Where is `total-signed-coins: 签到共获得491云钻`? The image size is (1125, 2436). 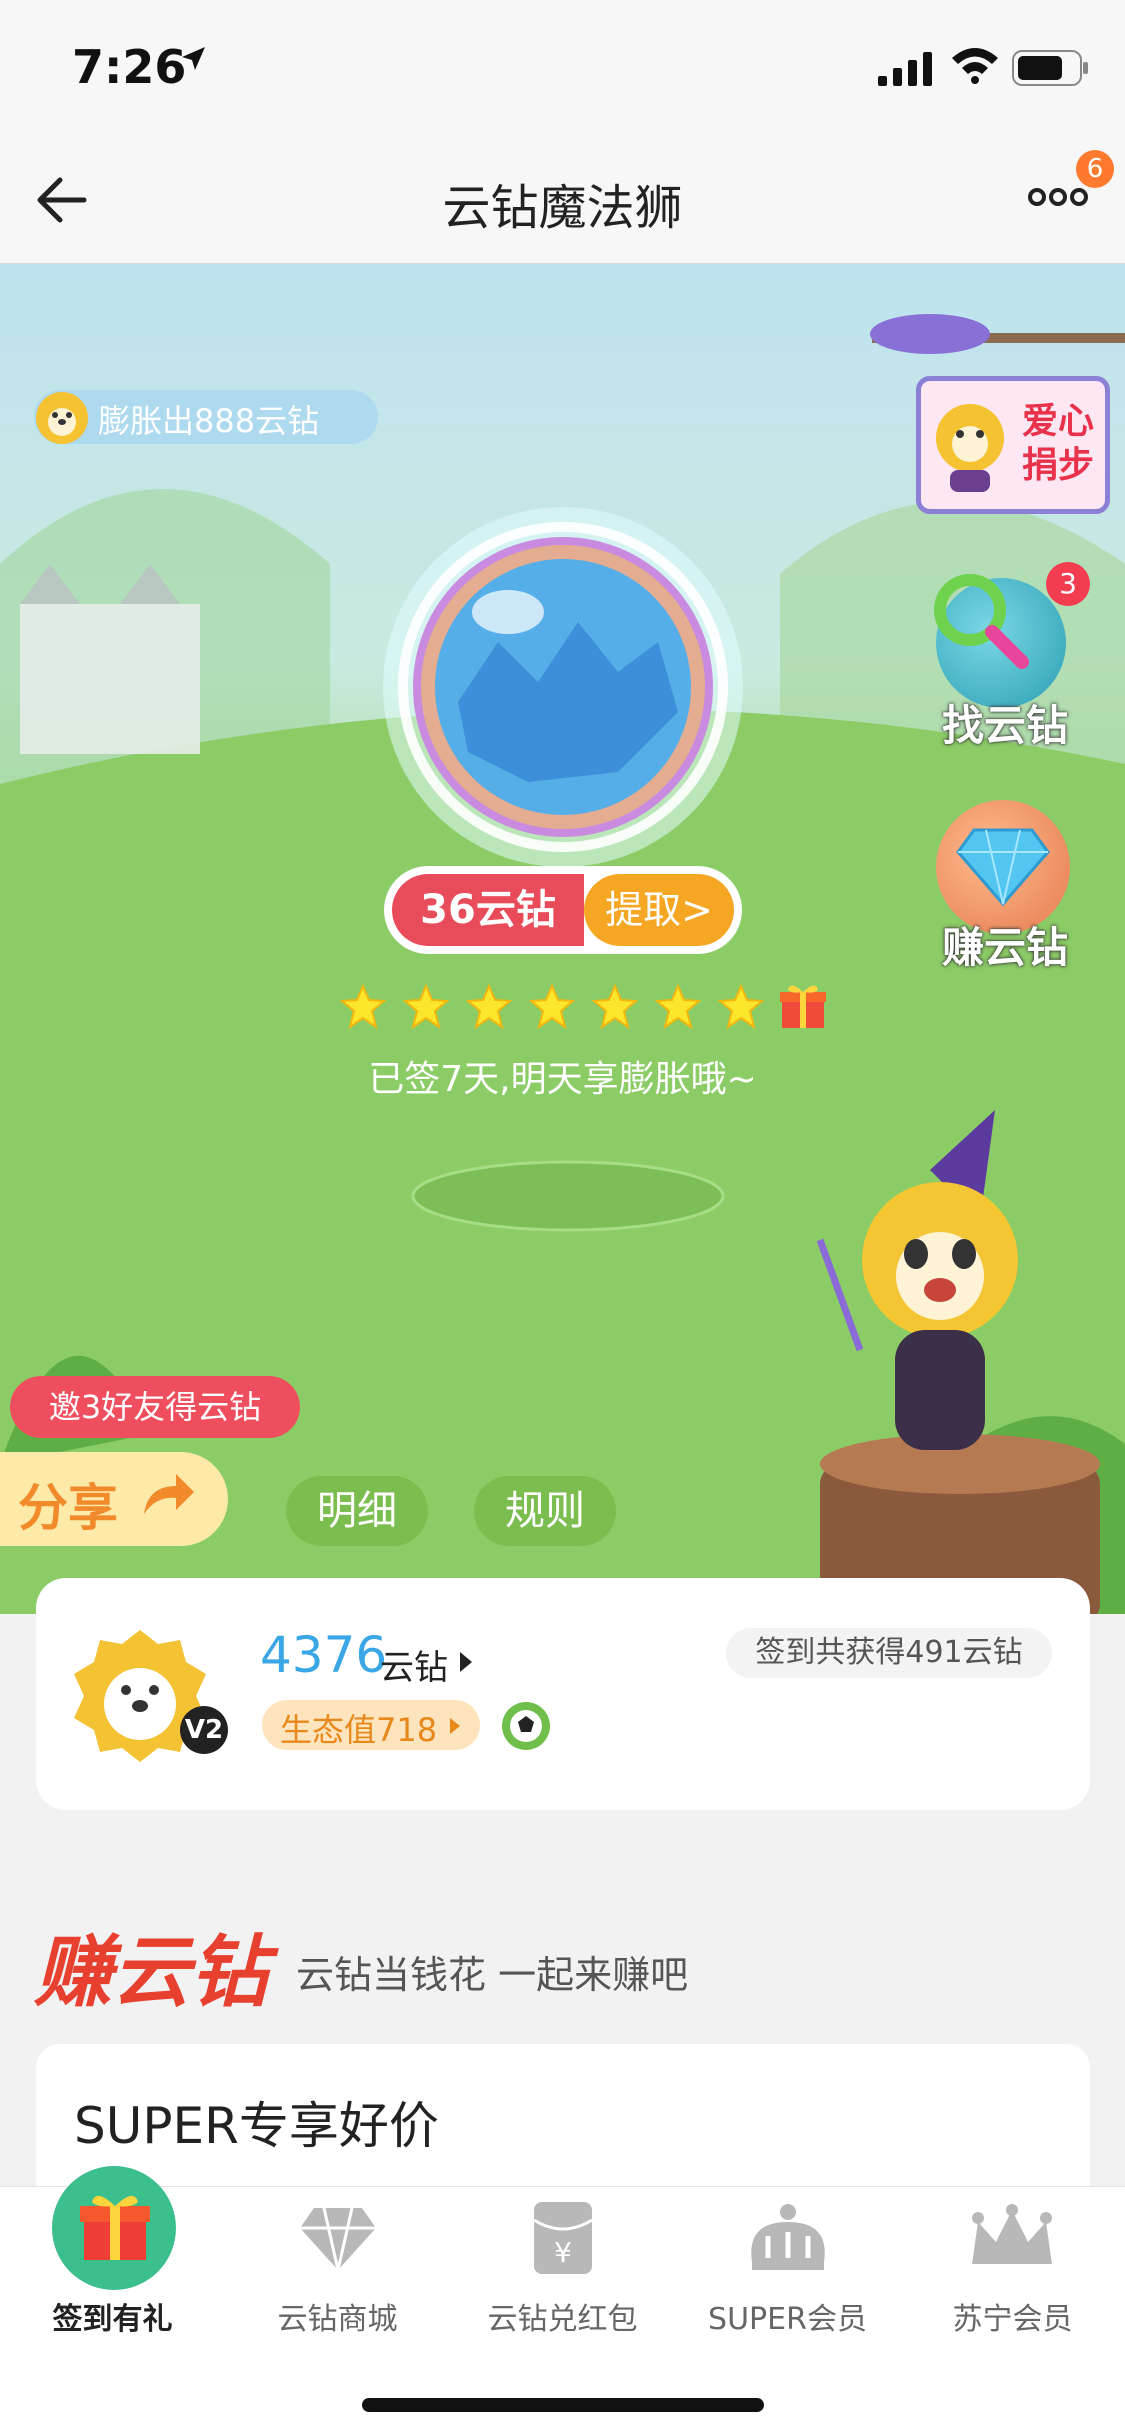
total-signed-coins: 签到共获得491云钻 is located at coordinates (889, 1653).